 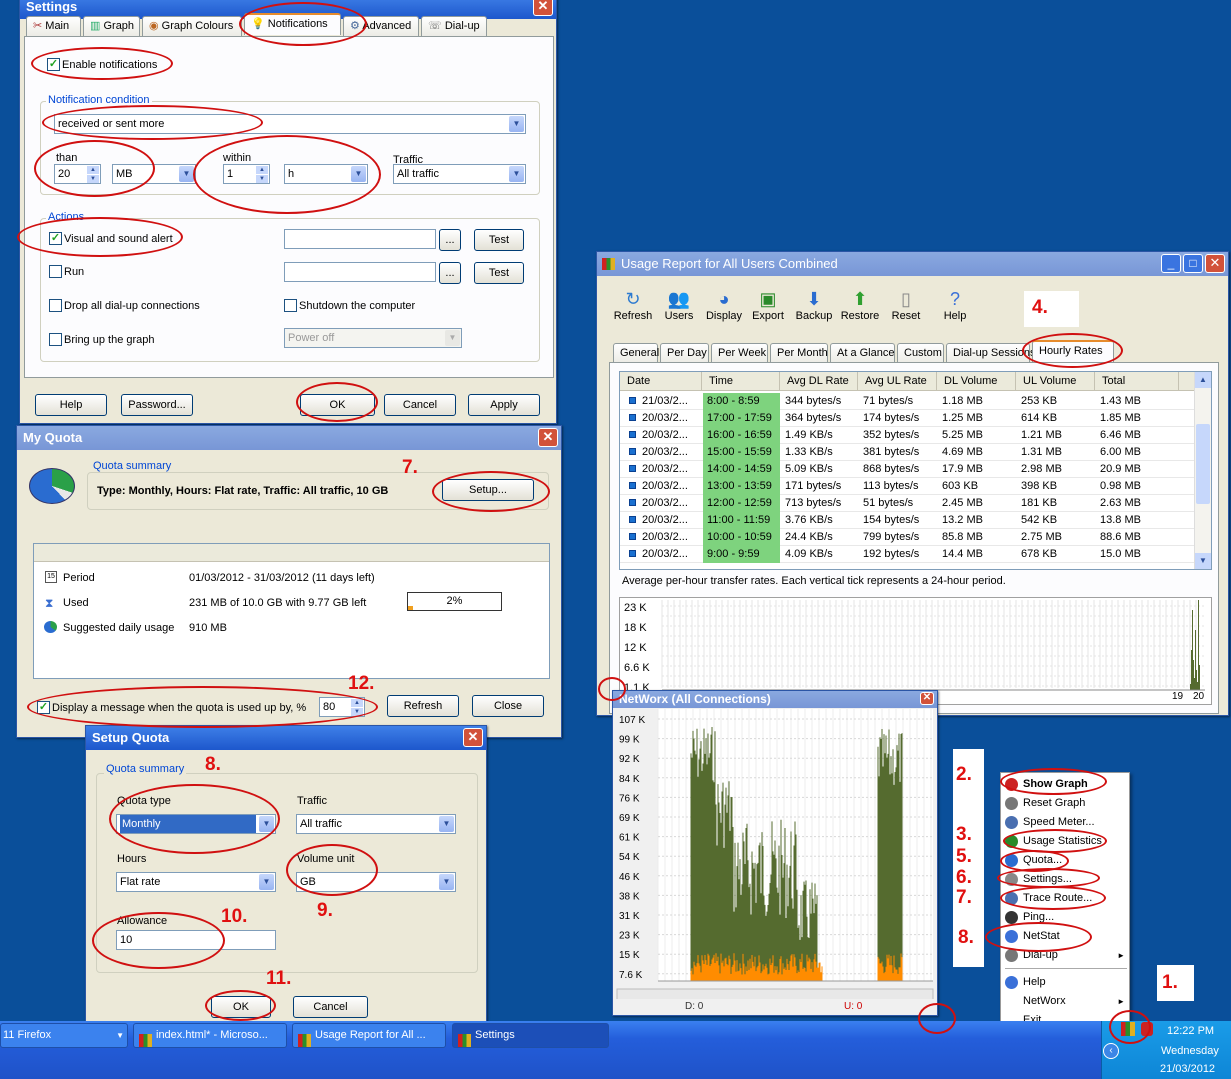 I want to click on tab-graph: ▥ Graph, so click(x=111, y=26).